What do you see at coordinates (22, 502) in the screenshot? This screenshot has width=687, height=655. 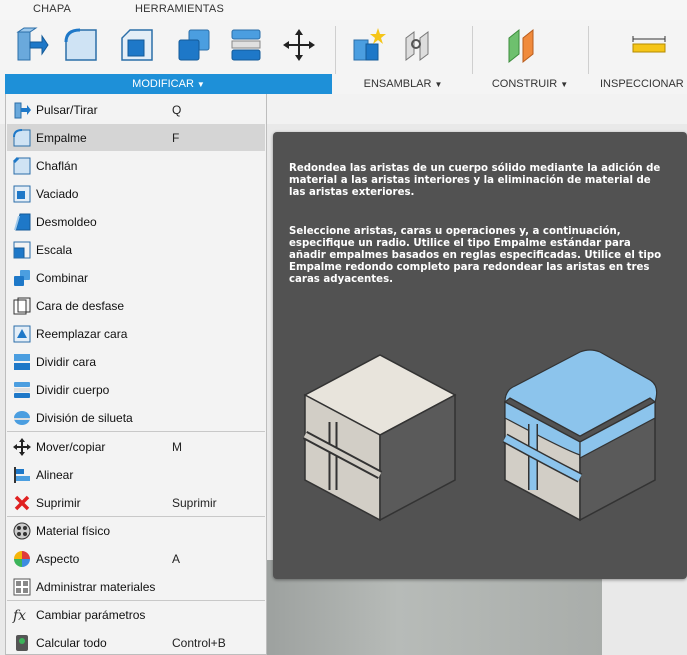 I see `delete-icon` at bounding box center [22, 502].